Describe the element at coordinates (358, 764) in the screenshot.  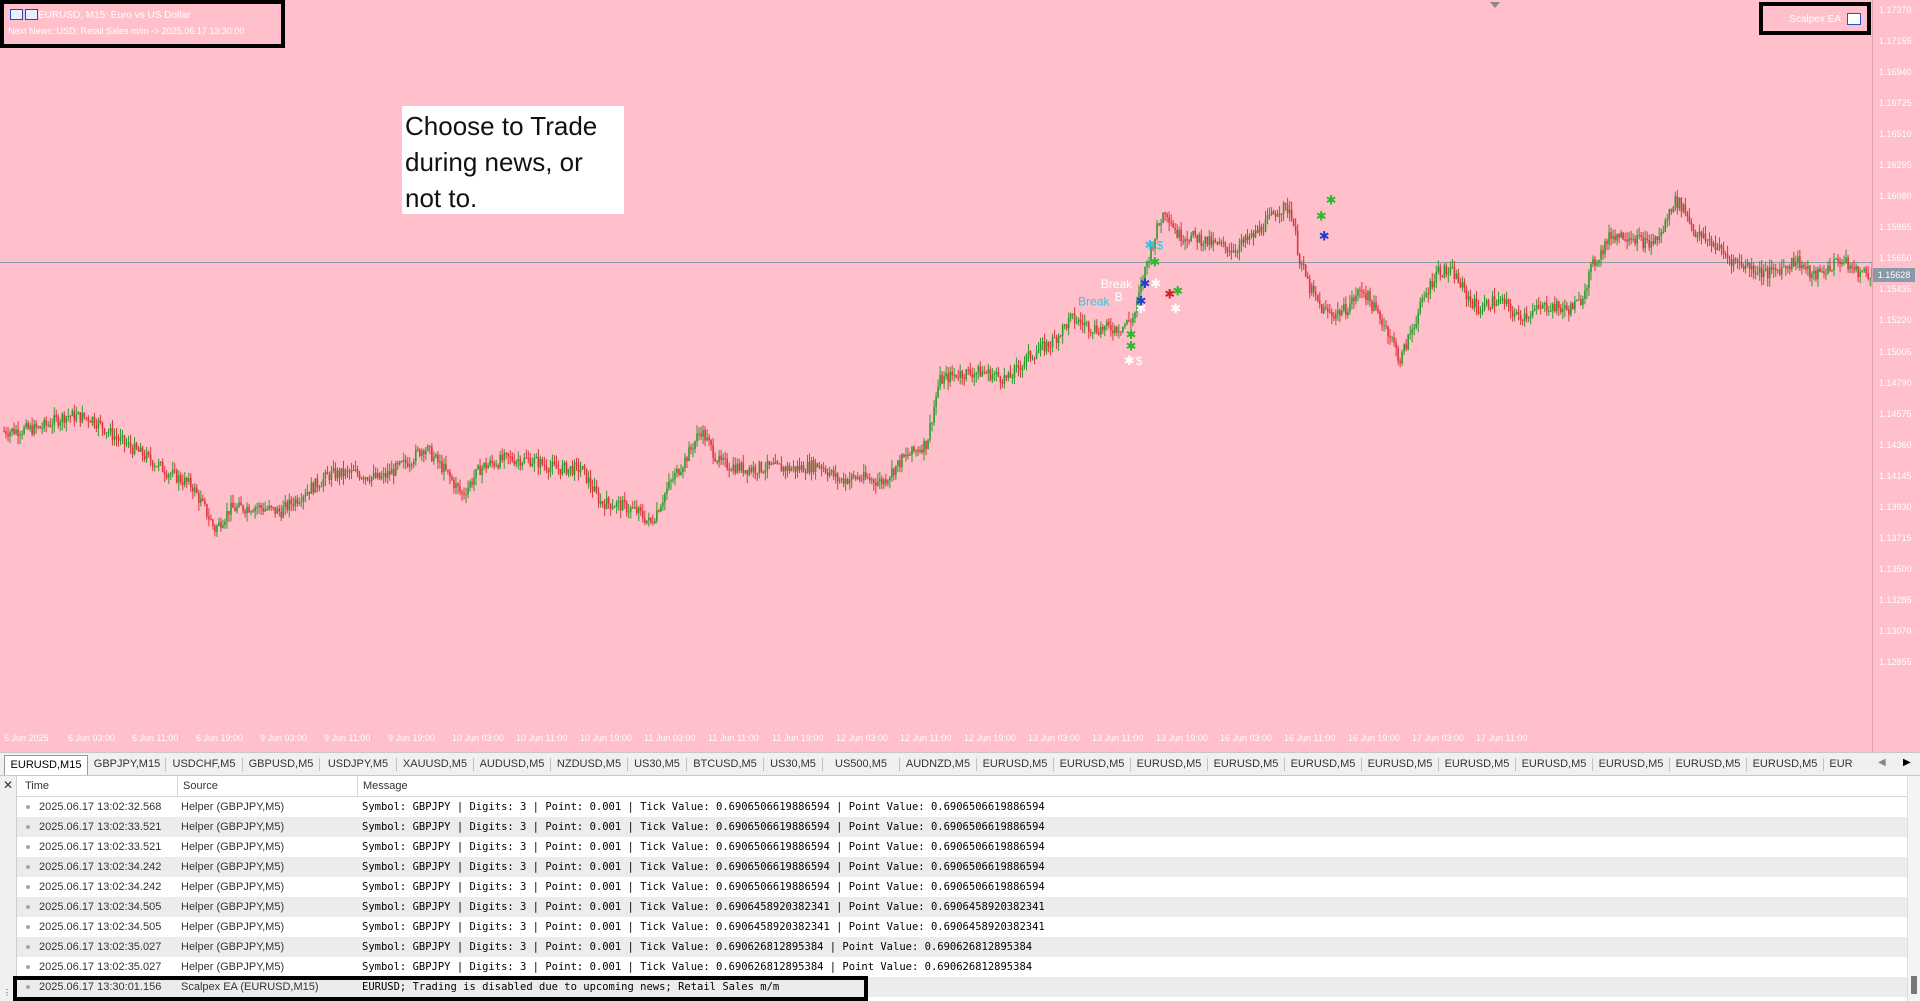
I see `tab-4: USDJPY,M5` at that location.